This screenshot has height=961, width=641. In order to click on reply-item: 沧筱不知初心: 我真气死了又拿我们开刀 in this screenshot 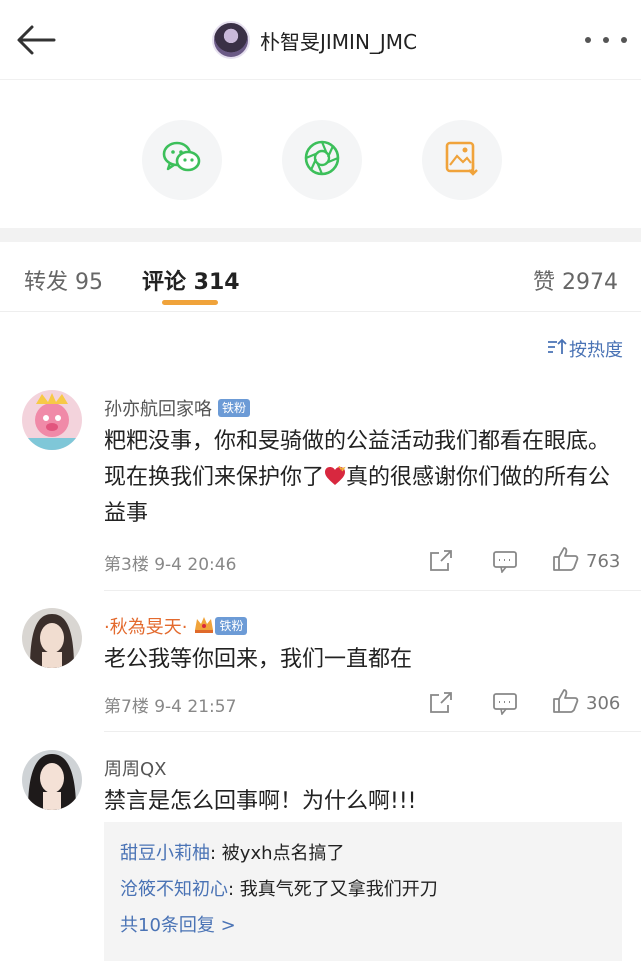, I will do `click(363, 890)`.